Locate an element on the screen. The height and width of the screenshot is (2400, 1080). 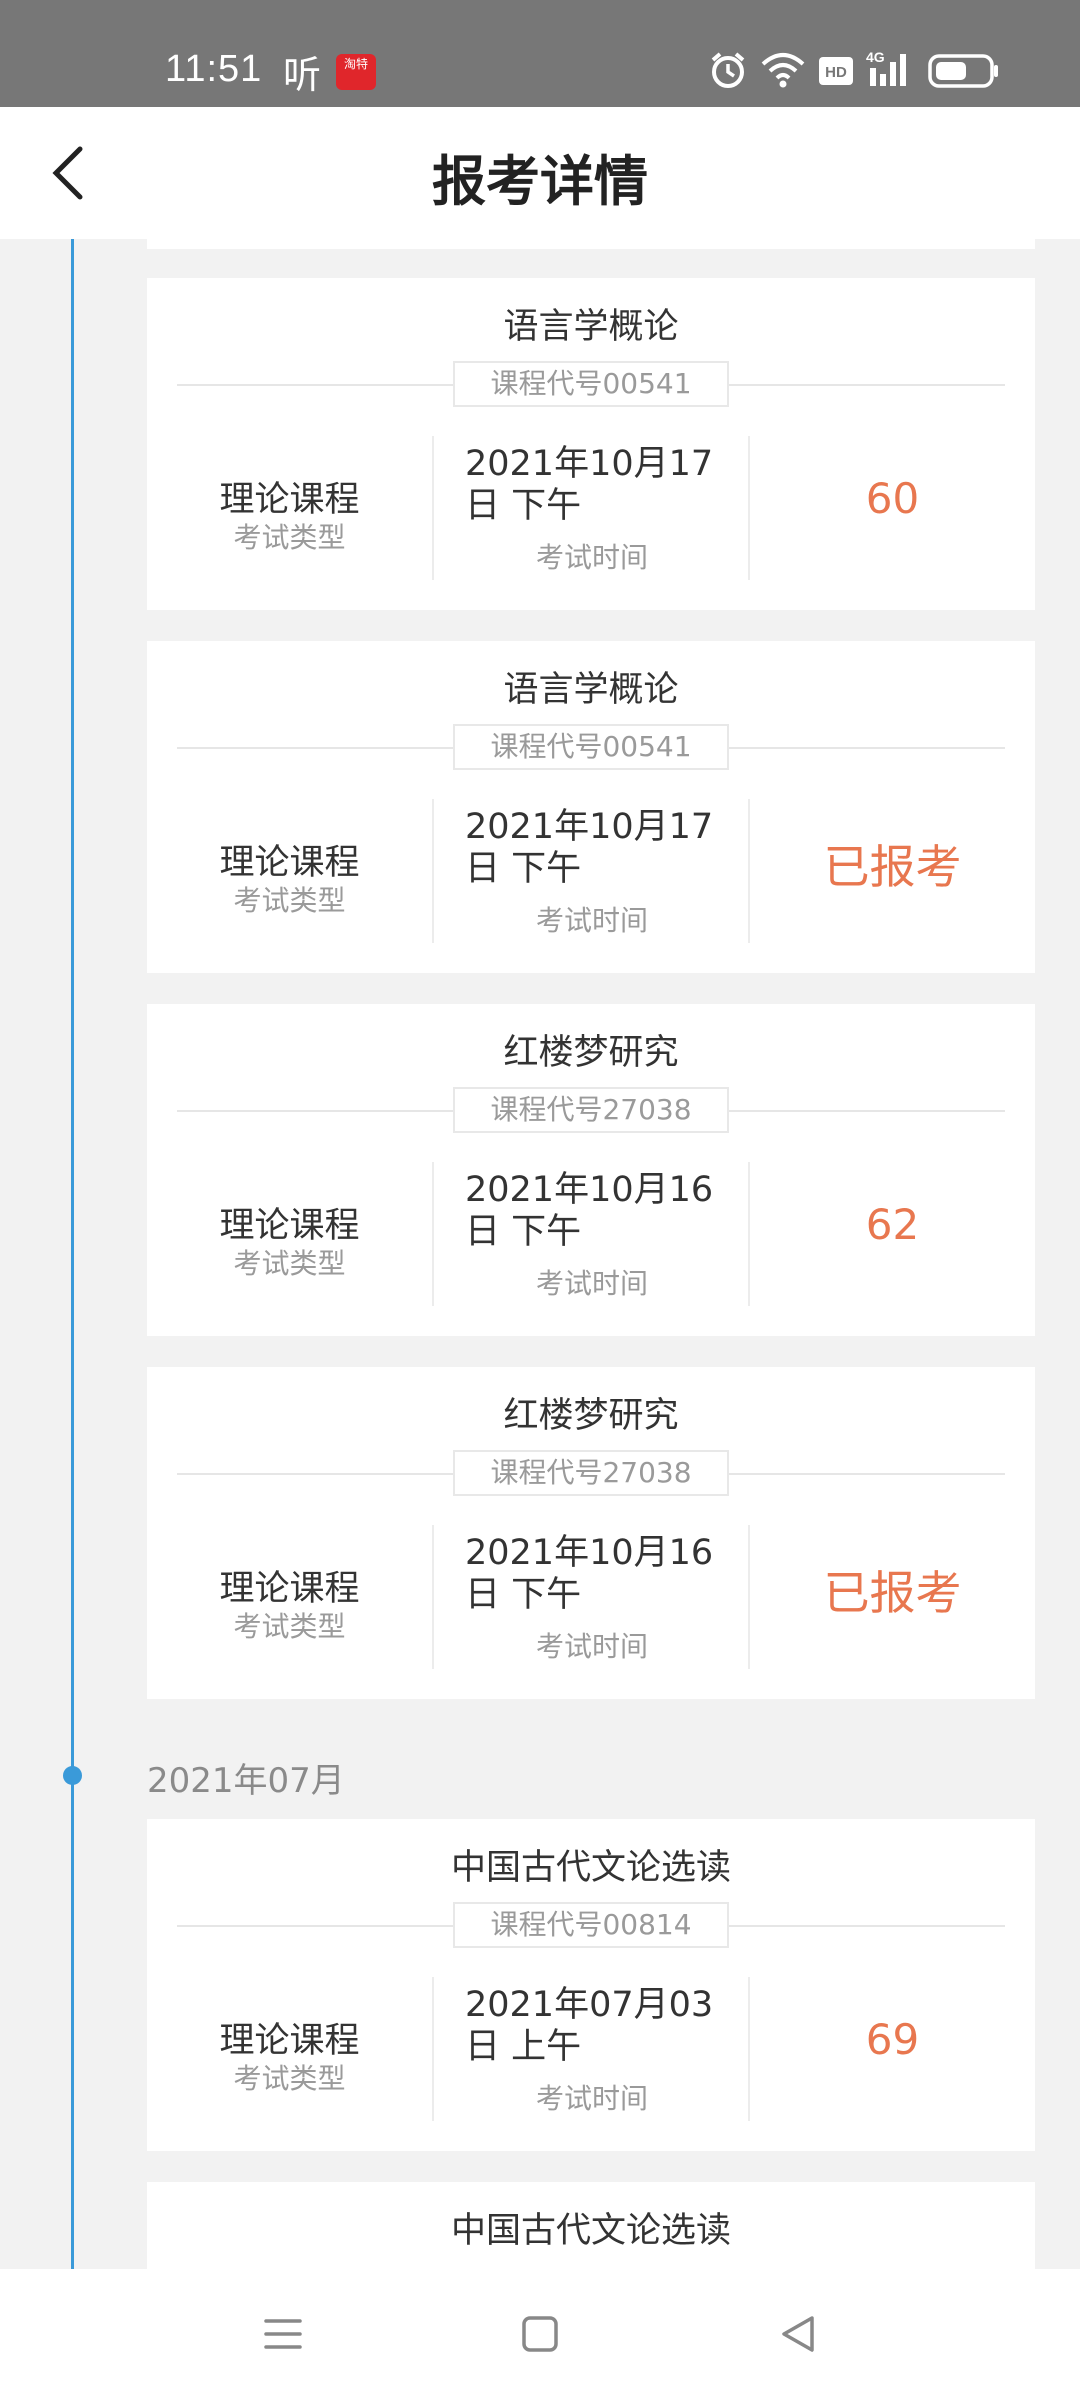
battery-icon is located at coordinates (963, 71).